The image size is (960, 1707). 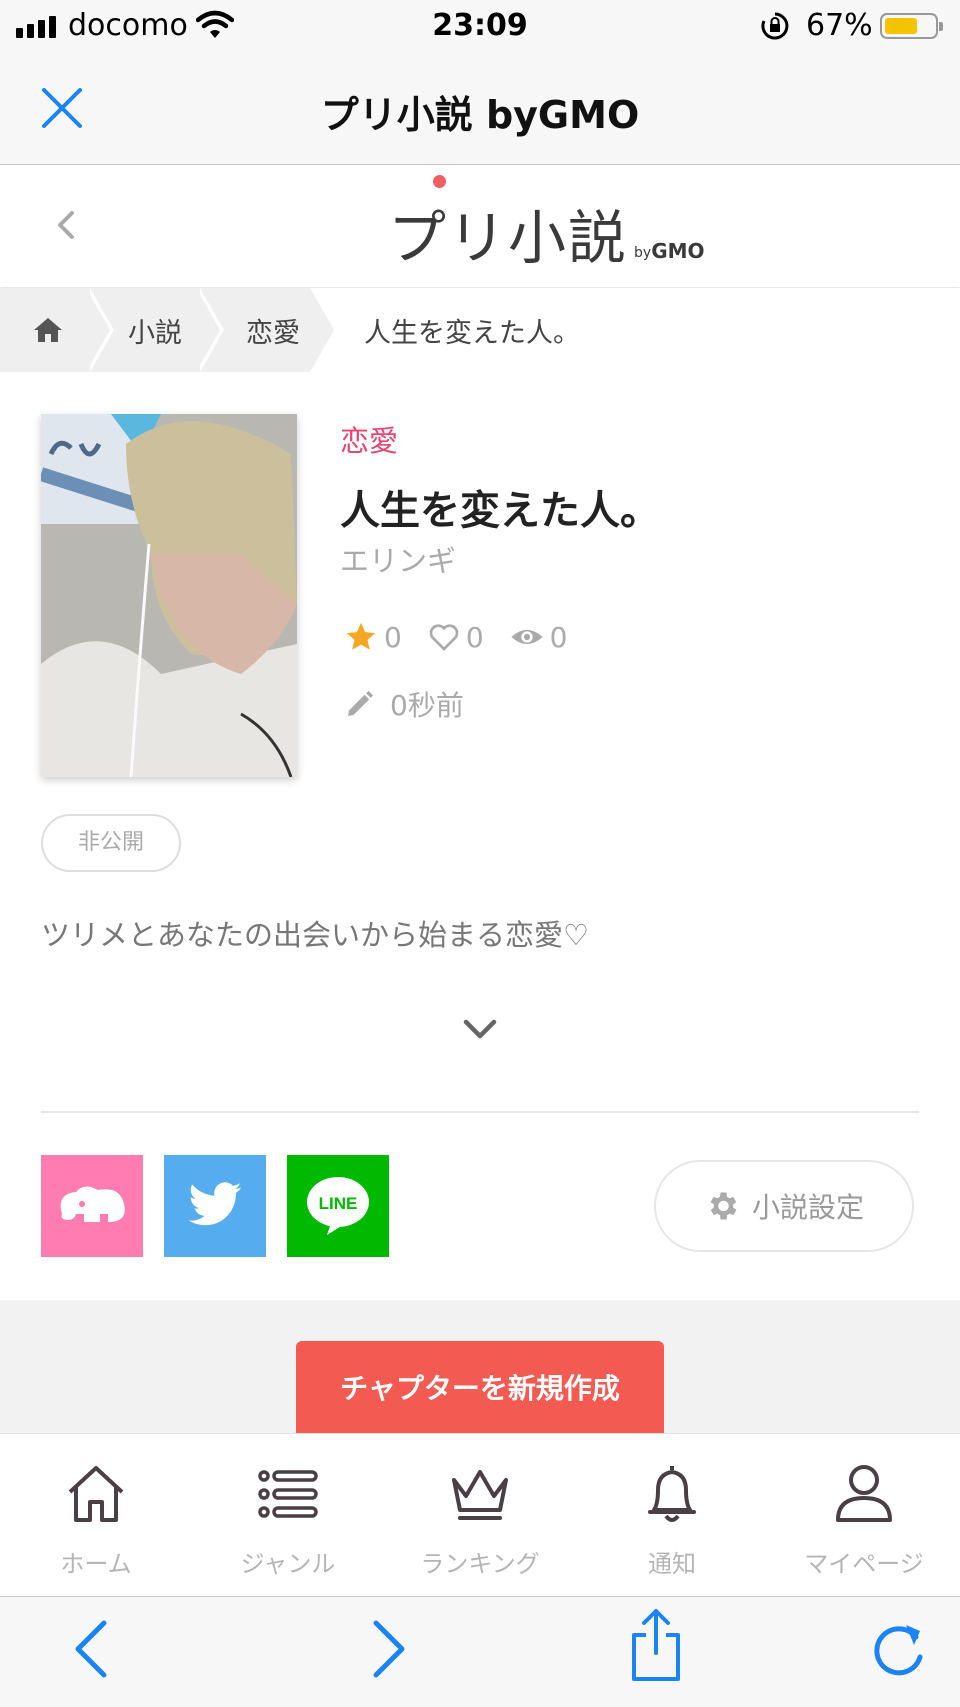 I want to click on breadcrumb-home, so click(x=48, y=330).